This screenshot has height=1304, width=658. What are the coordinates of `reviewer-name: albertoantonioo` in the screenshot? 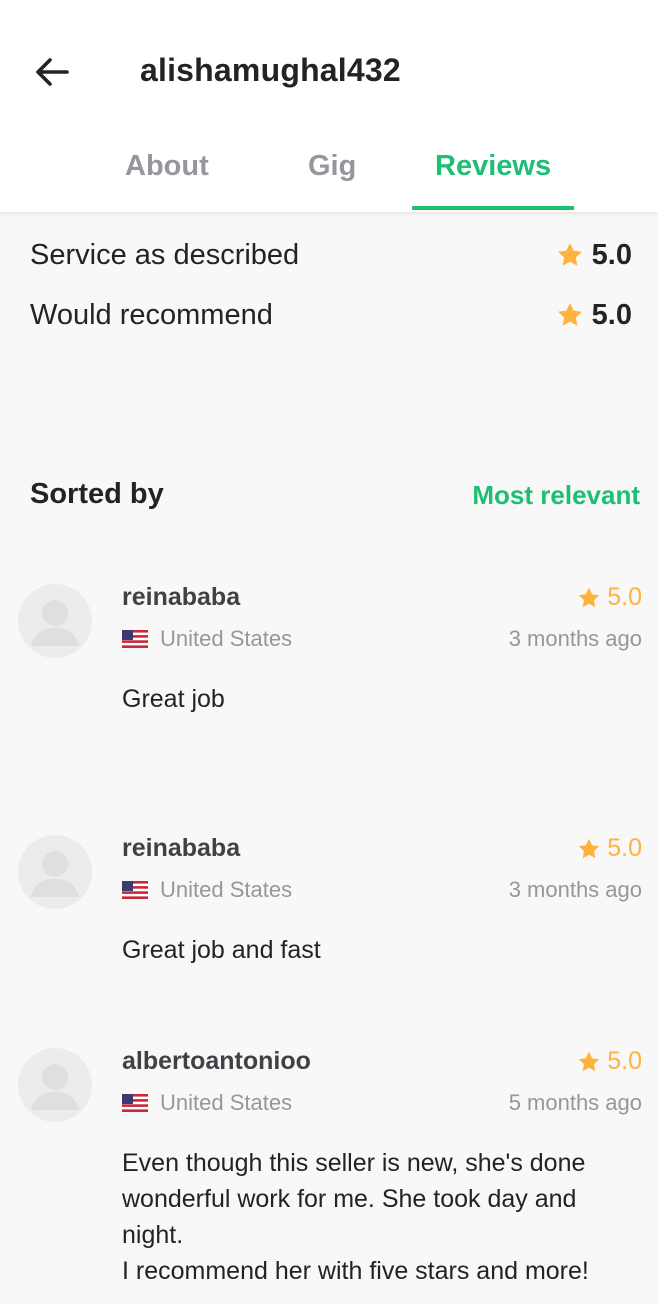 It's located at (216, 1061).